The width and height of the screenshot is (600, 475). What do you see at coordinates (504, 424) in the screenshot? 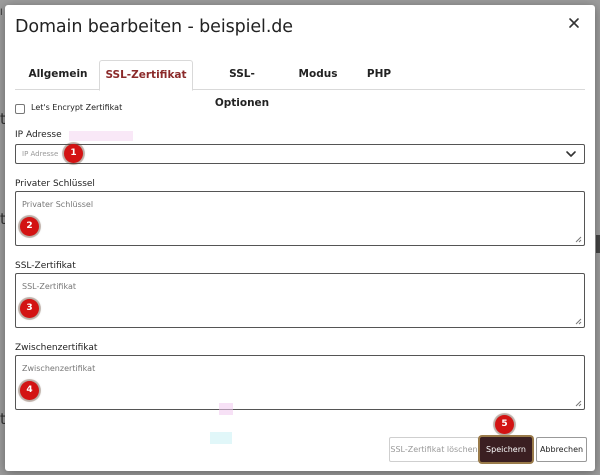
I see `marker-5: 5` at bounding box center [504, 424].